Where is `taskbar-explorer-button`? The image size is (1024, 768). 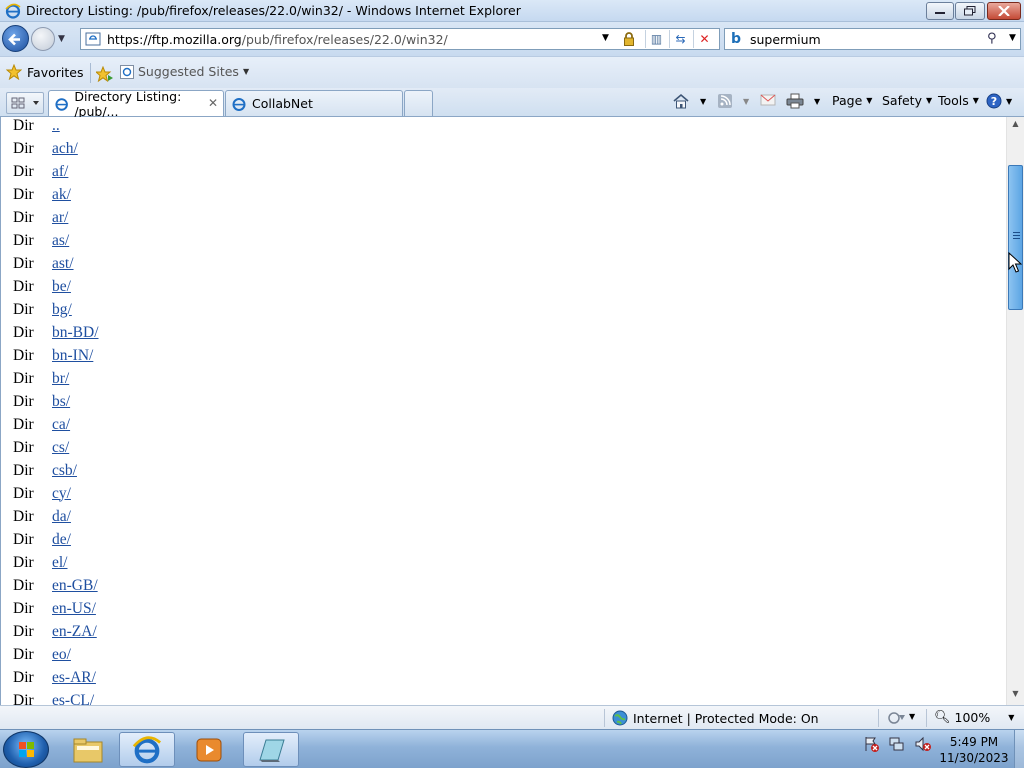
taskbar-explorer-button is located at coordinates (88, 749).